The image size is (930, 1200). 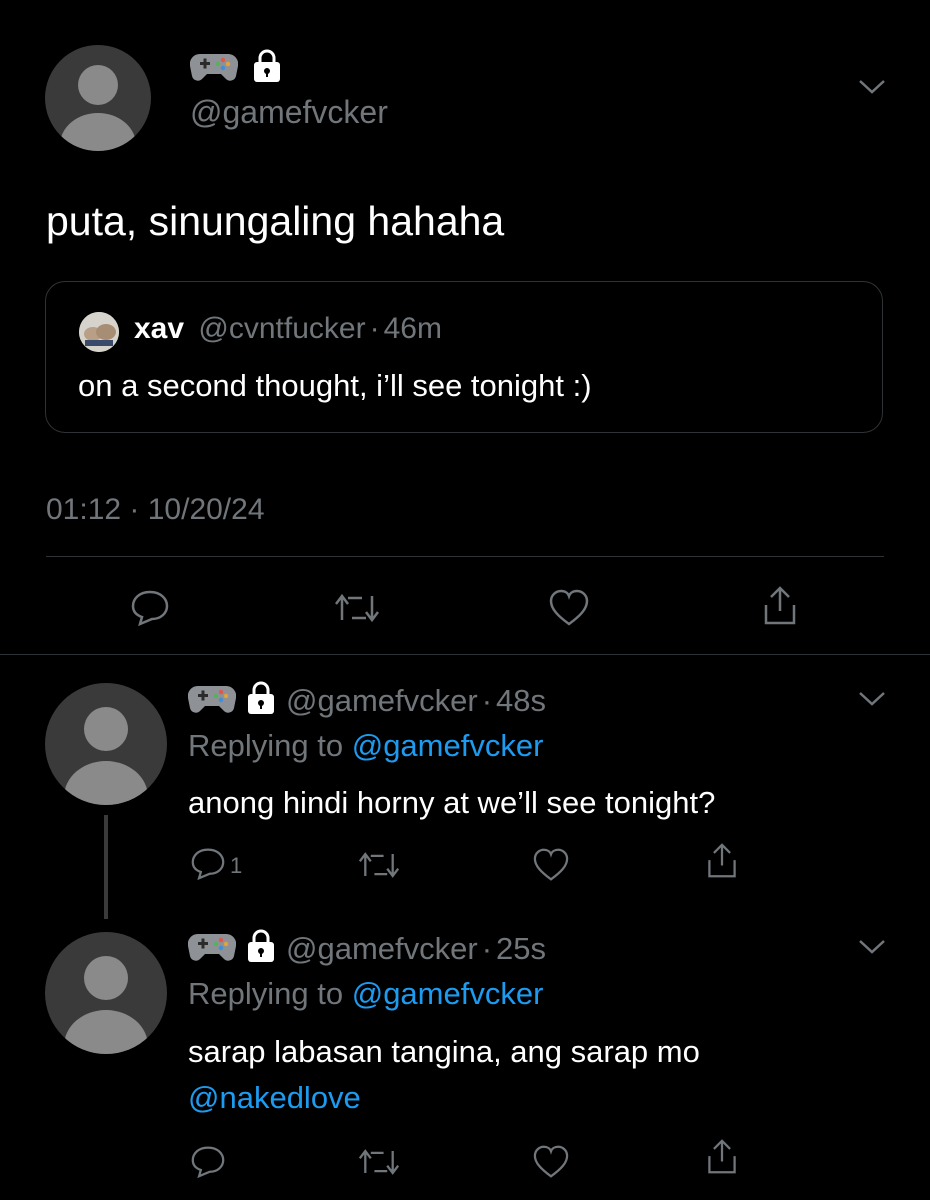 I want to click on reply-icon-button: 1, so click(x=216, y=863).